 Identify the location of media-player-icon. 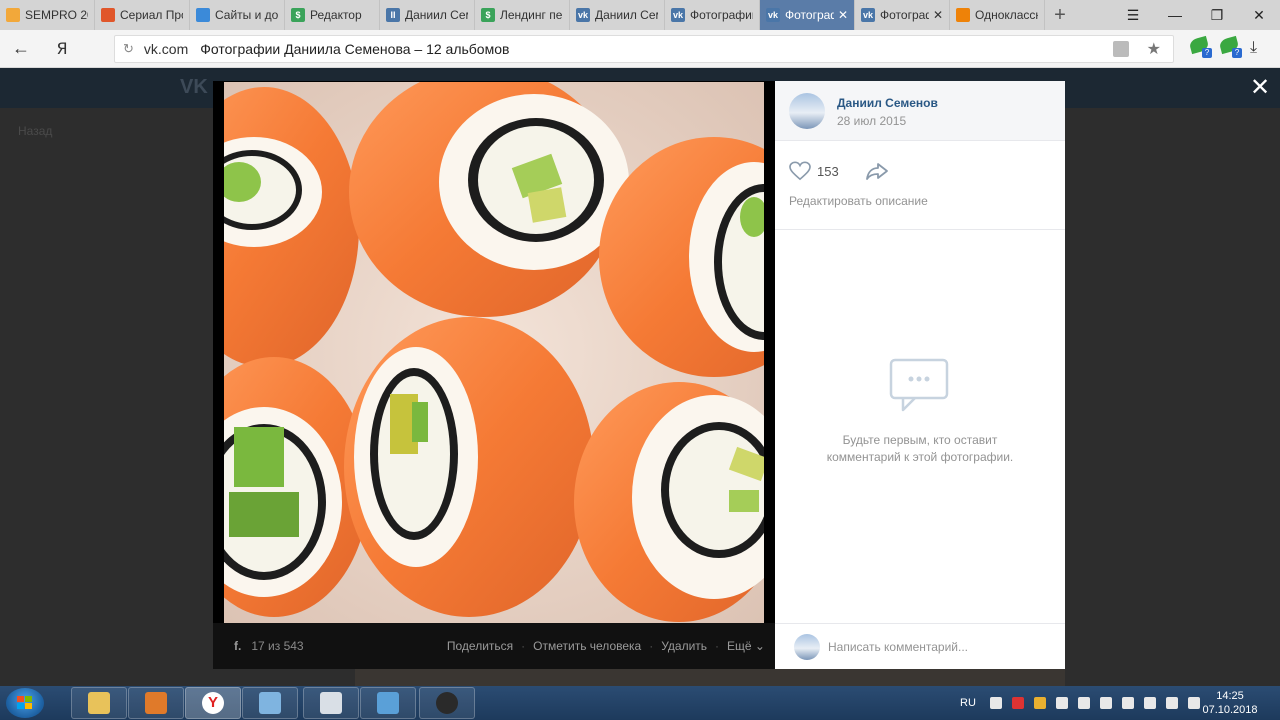
(156, 703).